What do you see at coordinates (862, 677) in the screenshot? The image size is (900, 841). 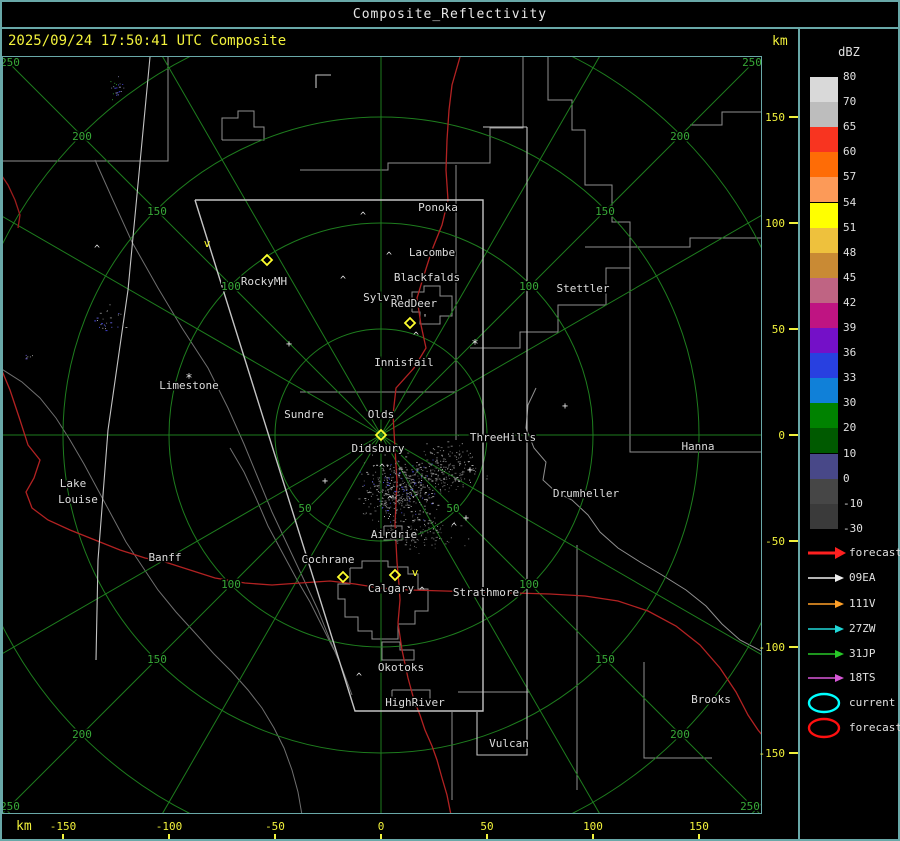 I see `track-label-18TS: 18TS` at bounding box center [862, 677].